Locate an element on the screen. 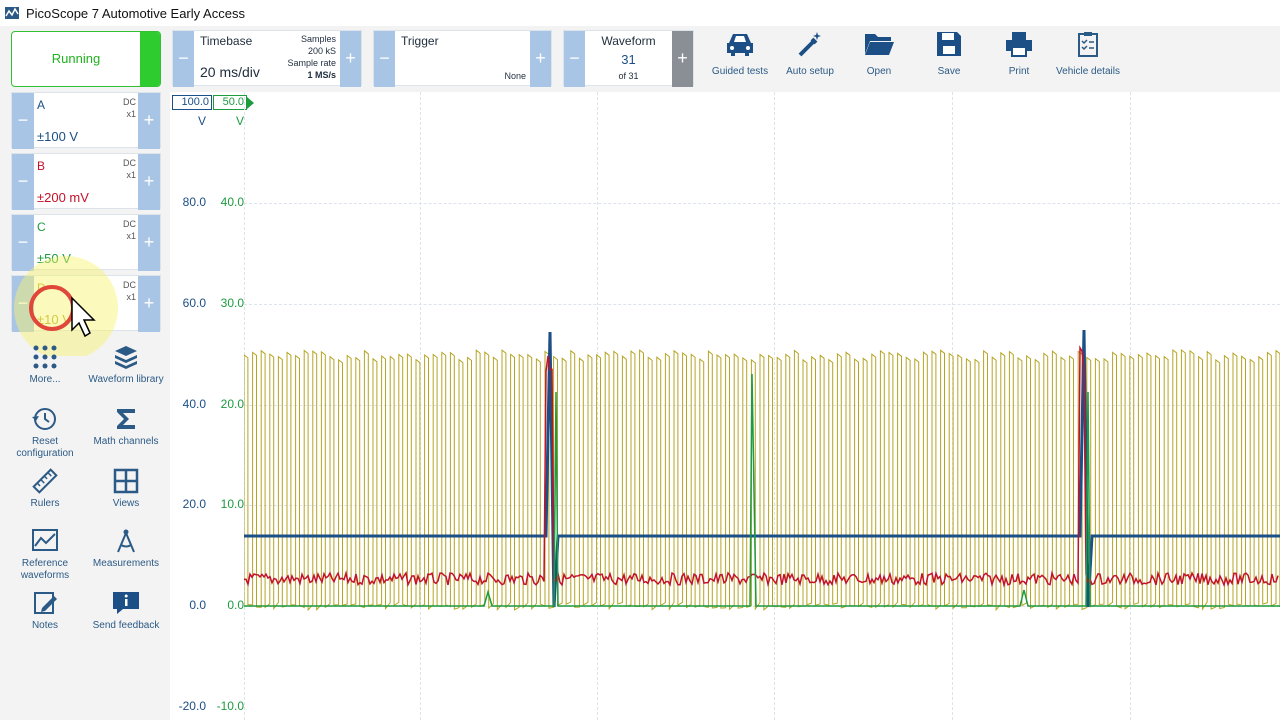 The height and width of the screenshot is (720, 1280). run-stop-button: Running is located at coordinates (86, 59).